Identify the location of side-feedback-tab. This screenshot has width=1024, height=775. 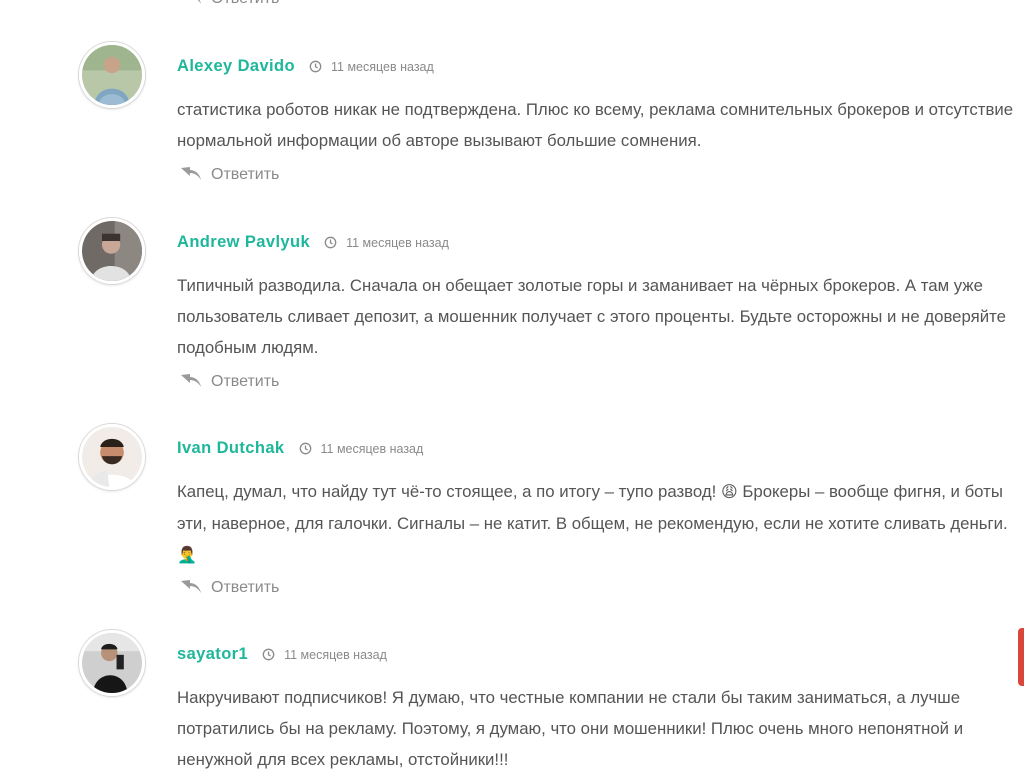
(1021, 657).